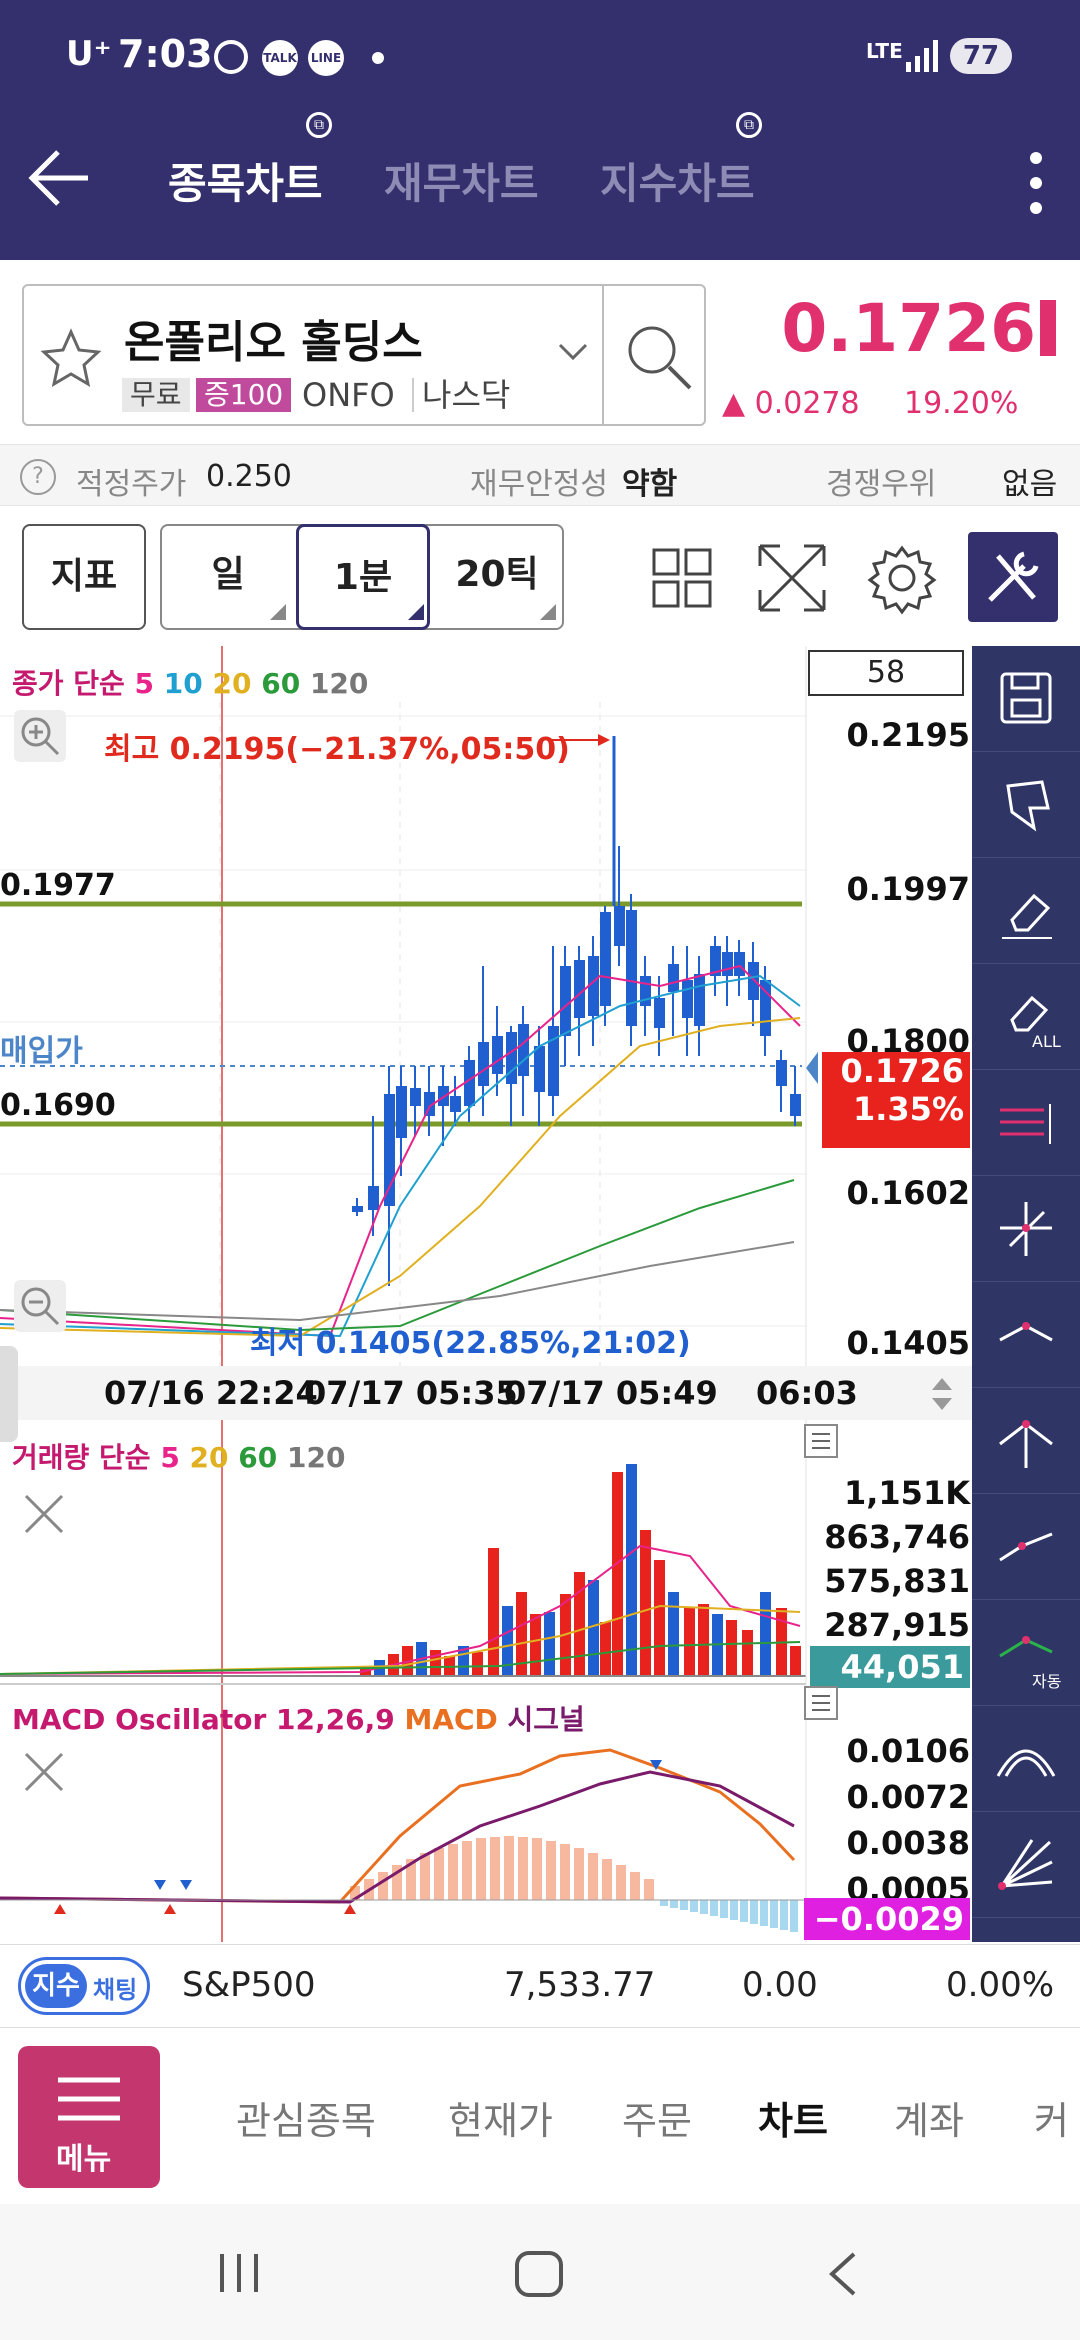 This screenshot has height=2340, width=1080. What do you see at coordinates (316, 1457) in the screenshot?
I see `legend-vol-ma120: 120` at bounding box center [316, 1457].